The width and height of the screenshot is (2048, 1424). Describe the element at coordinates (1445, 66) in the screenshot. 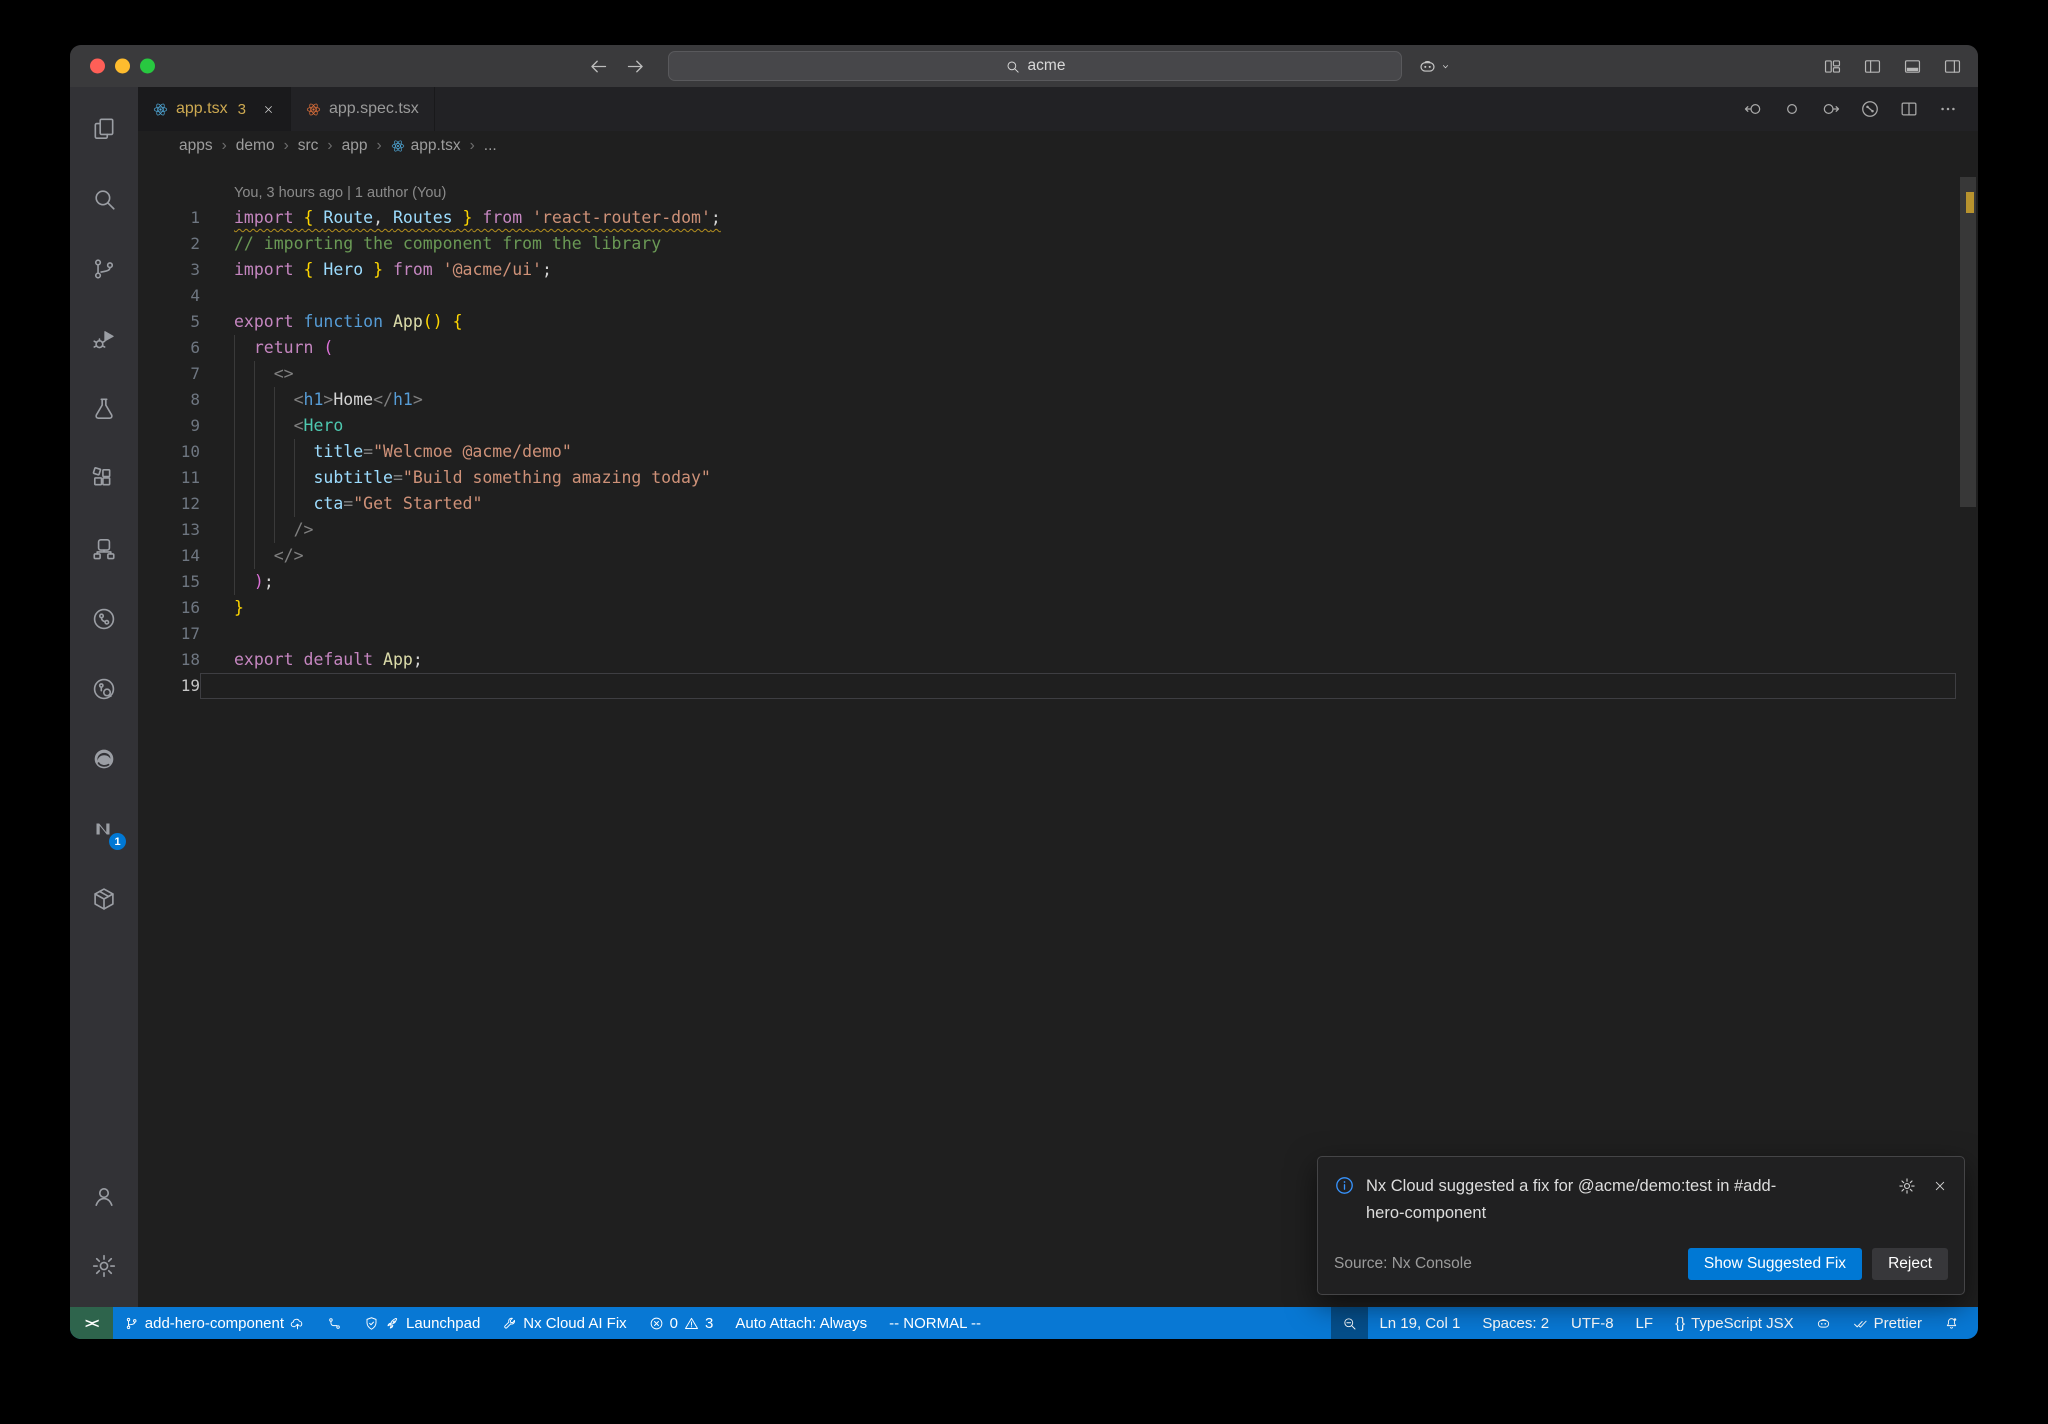

I see `chevron-down-icon` at that location.